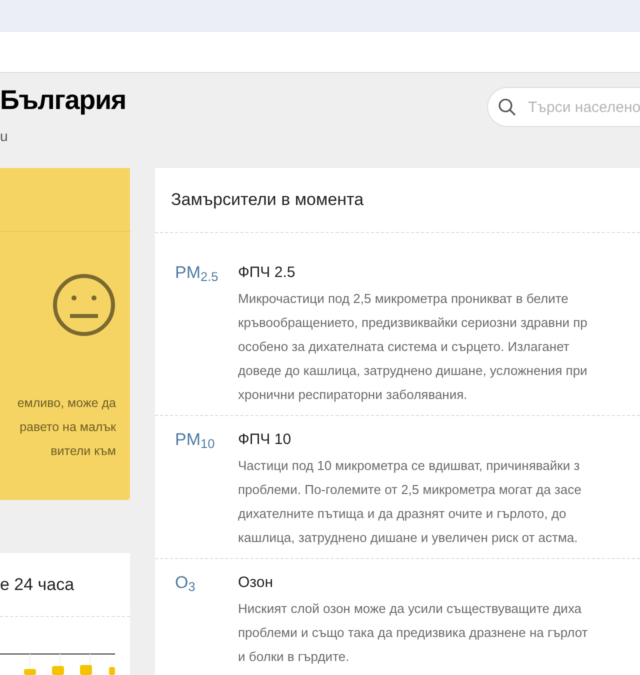 This screenshot has height=675, width=640. I want to click on pollutant-symbol: PM$_{10}$, so click(195, 441).